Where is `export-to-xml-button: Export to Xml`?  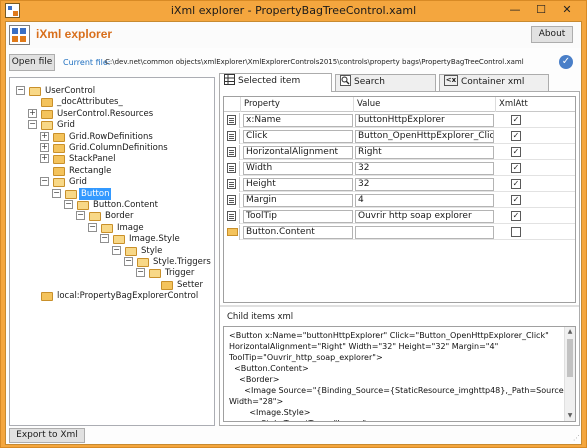
export-to-xml-button: Export to Xml is located at coordinates (47, 435).